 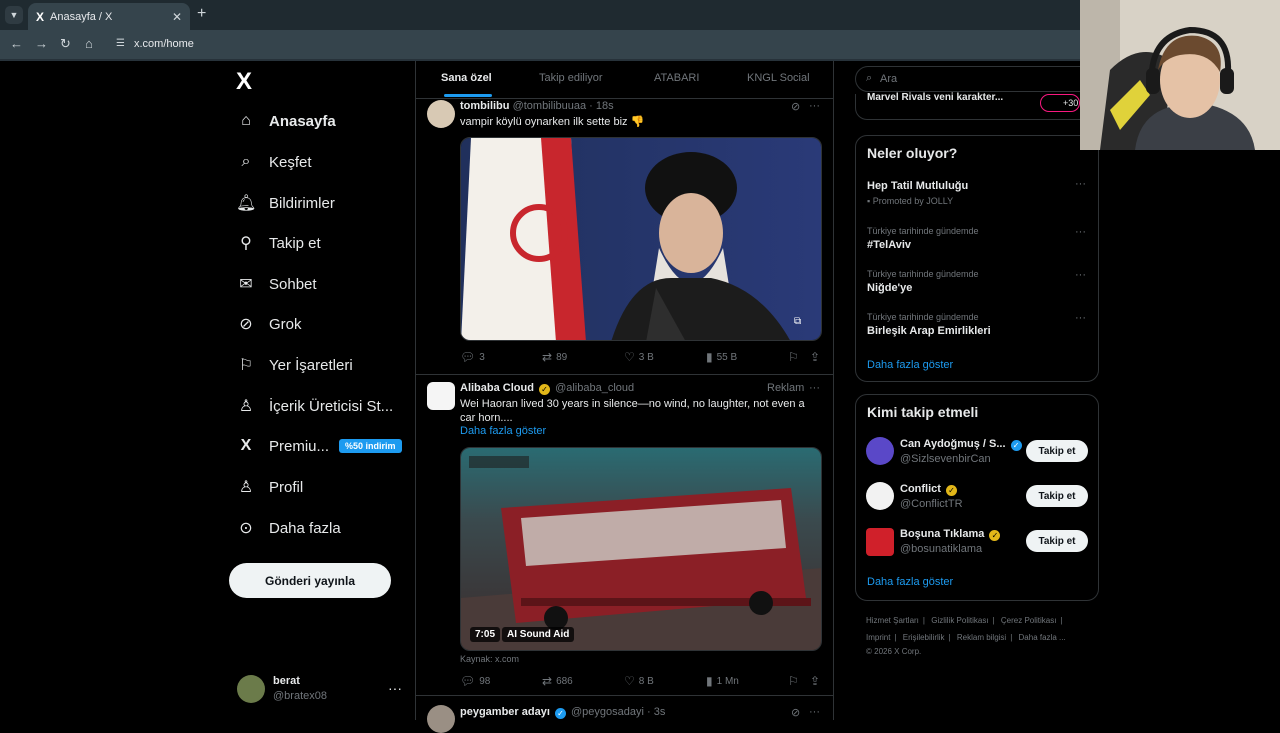 I want to click on retweet-button: ⇄ 89, so click(x=554, y=357).